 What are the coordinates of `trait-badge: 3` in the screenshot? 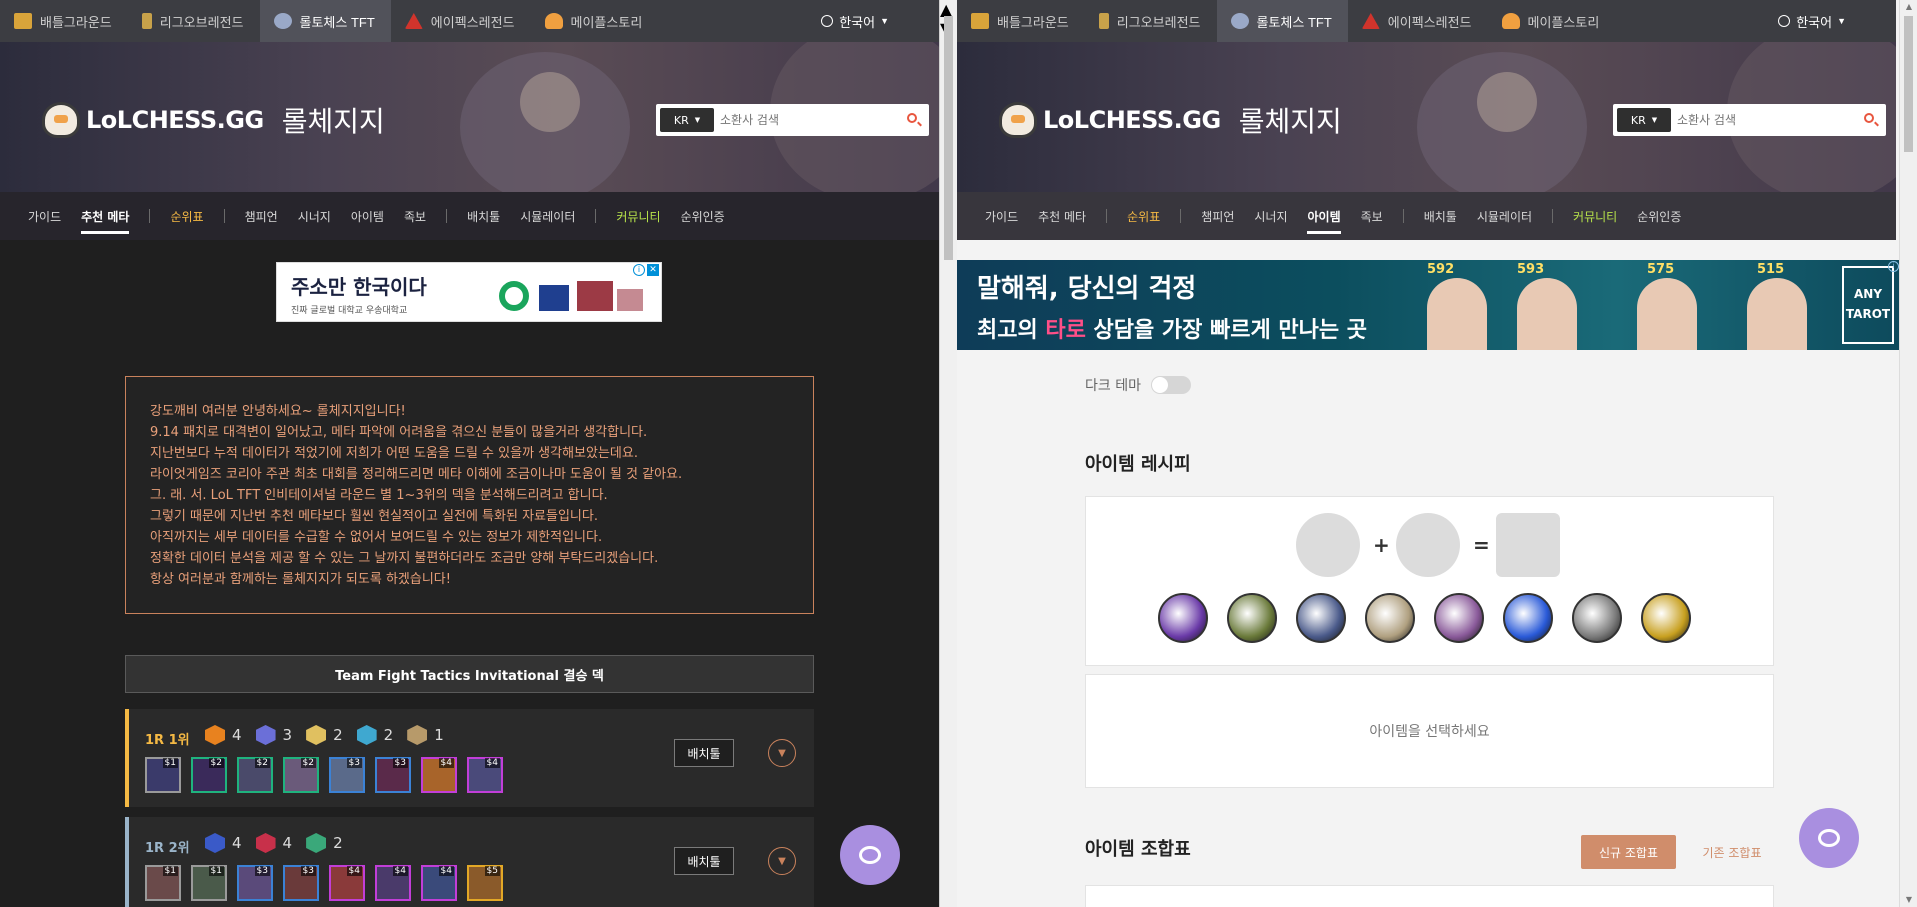 It's located at (273, 735).